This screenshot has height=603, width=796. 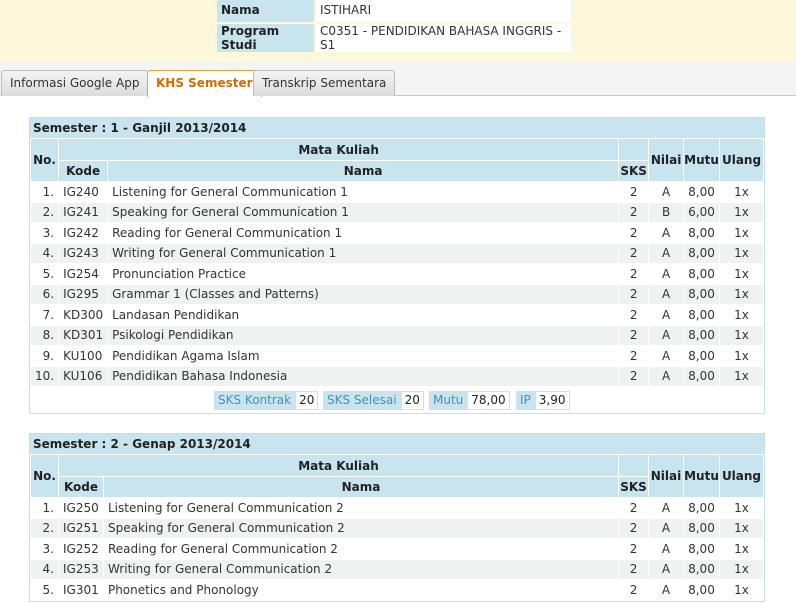 I want to click on tab-informasi-google-app: Informasi Google App, so click(x=75, y=83).